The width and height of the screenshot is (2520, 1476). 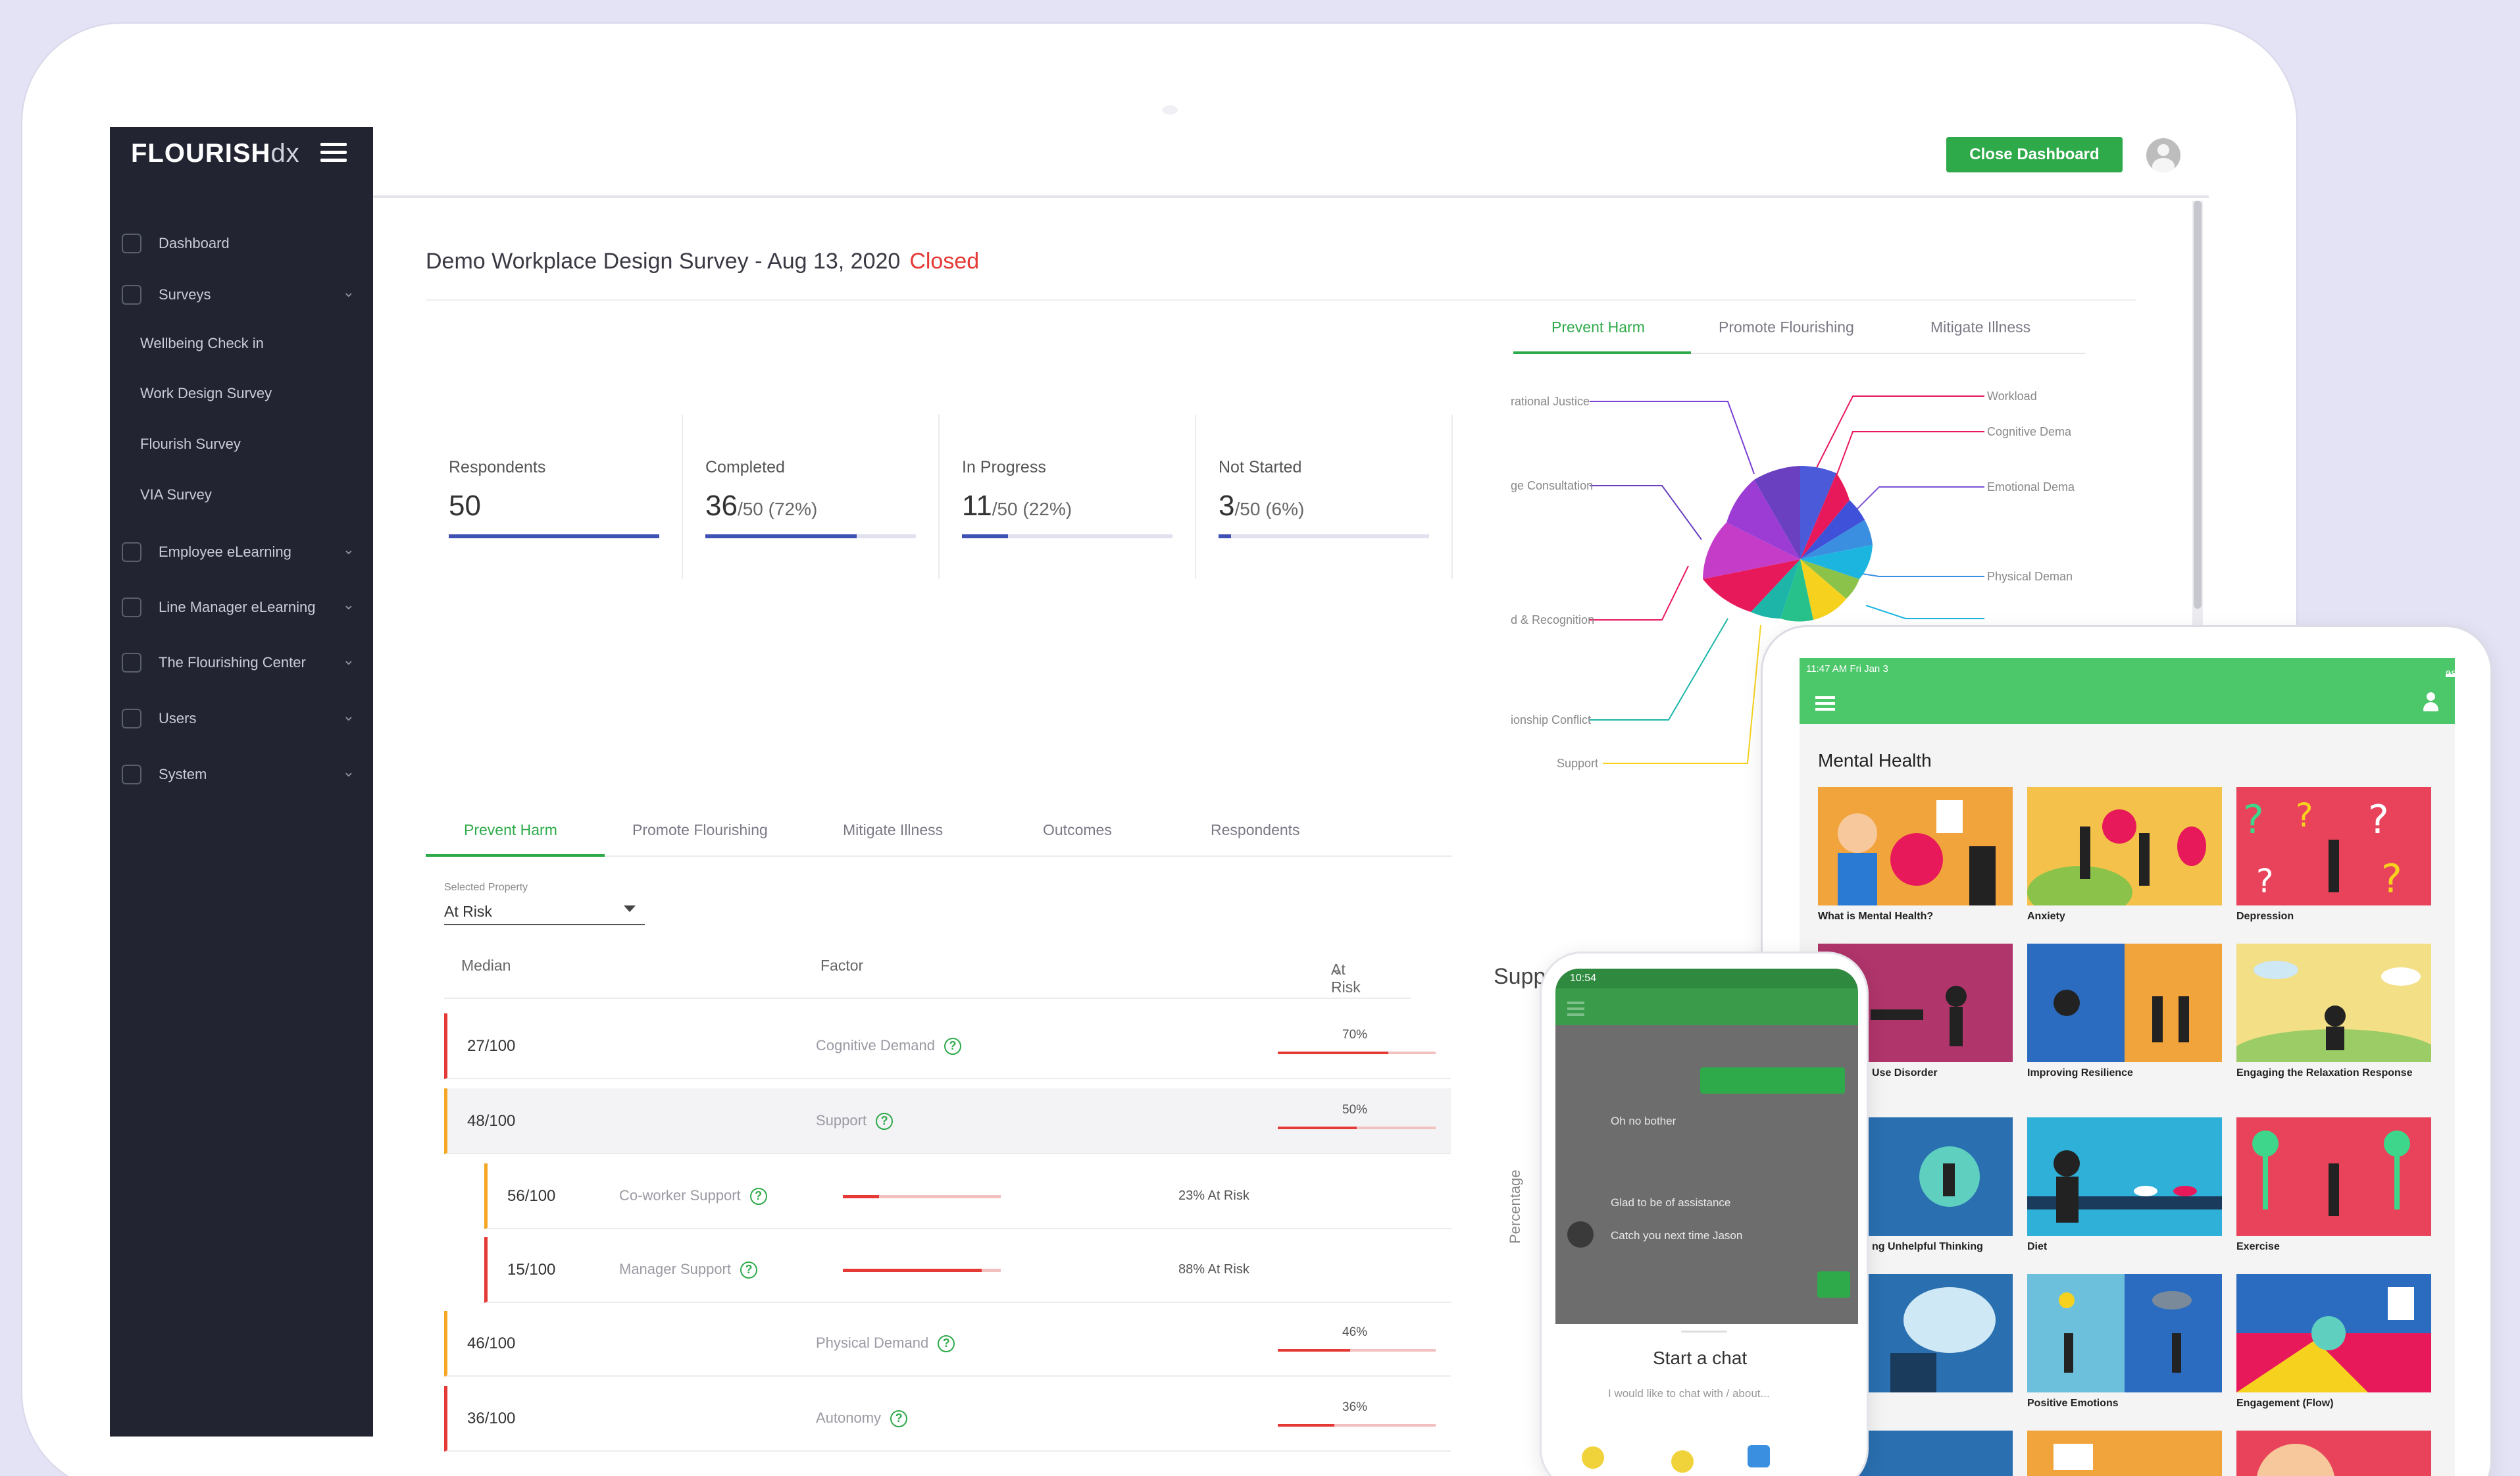 I want to click on send-button, so click(x=1833, y=1284).